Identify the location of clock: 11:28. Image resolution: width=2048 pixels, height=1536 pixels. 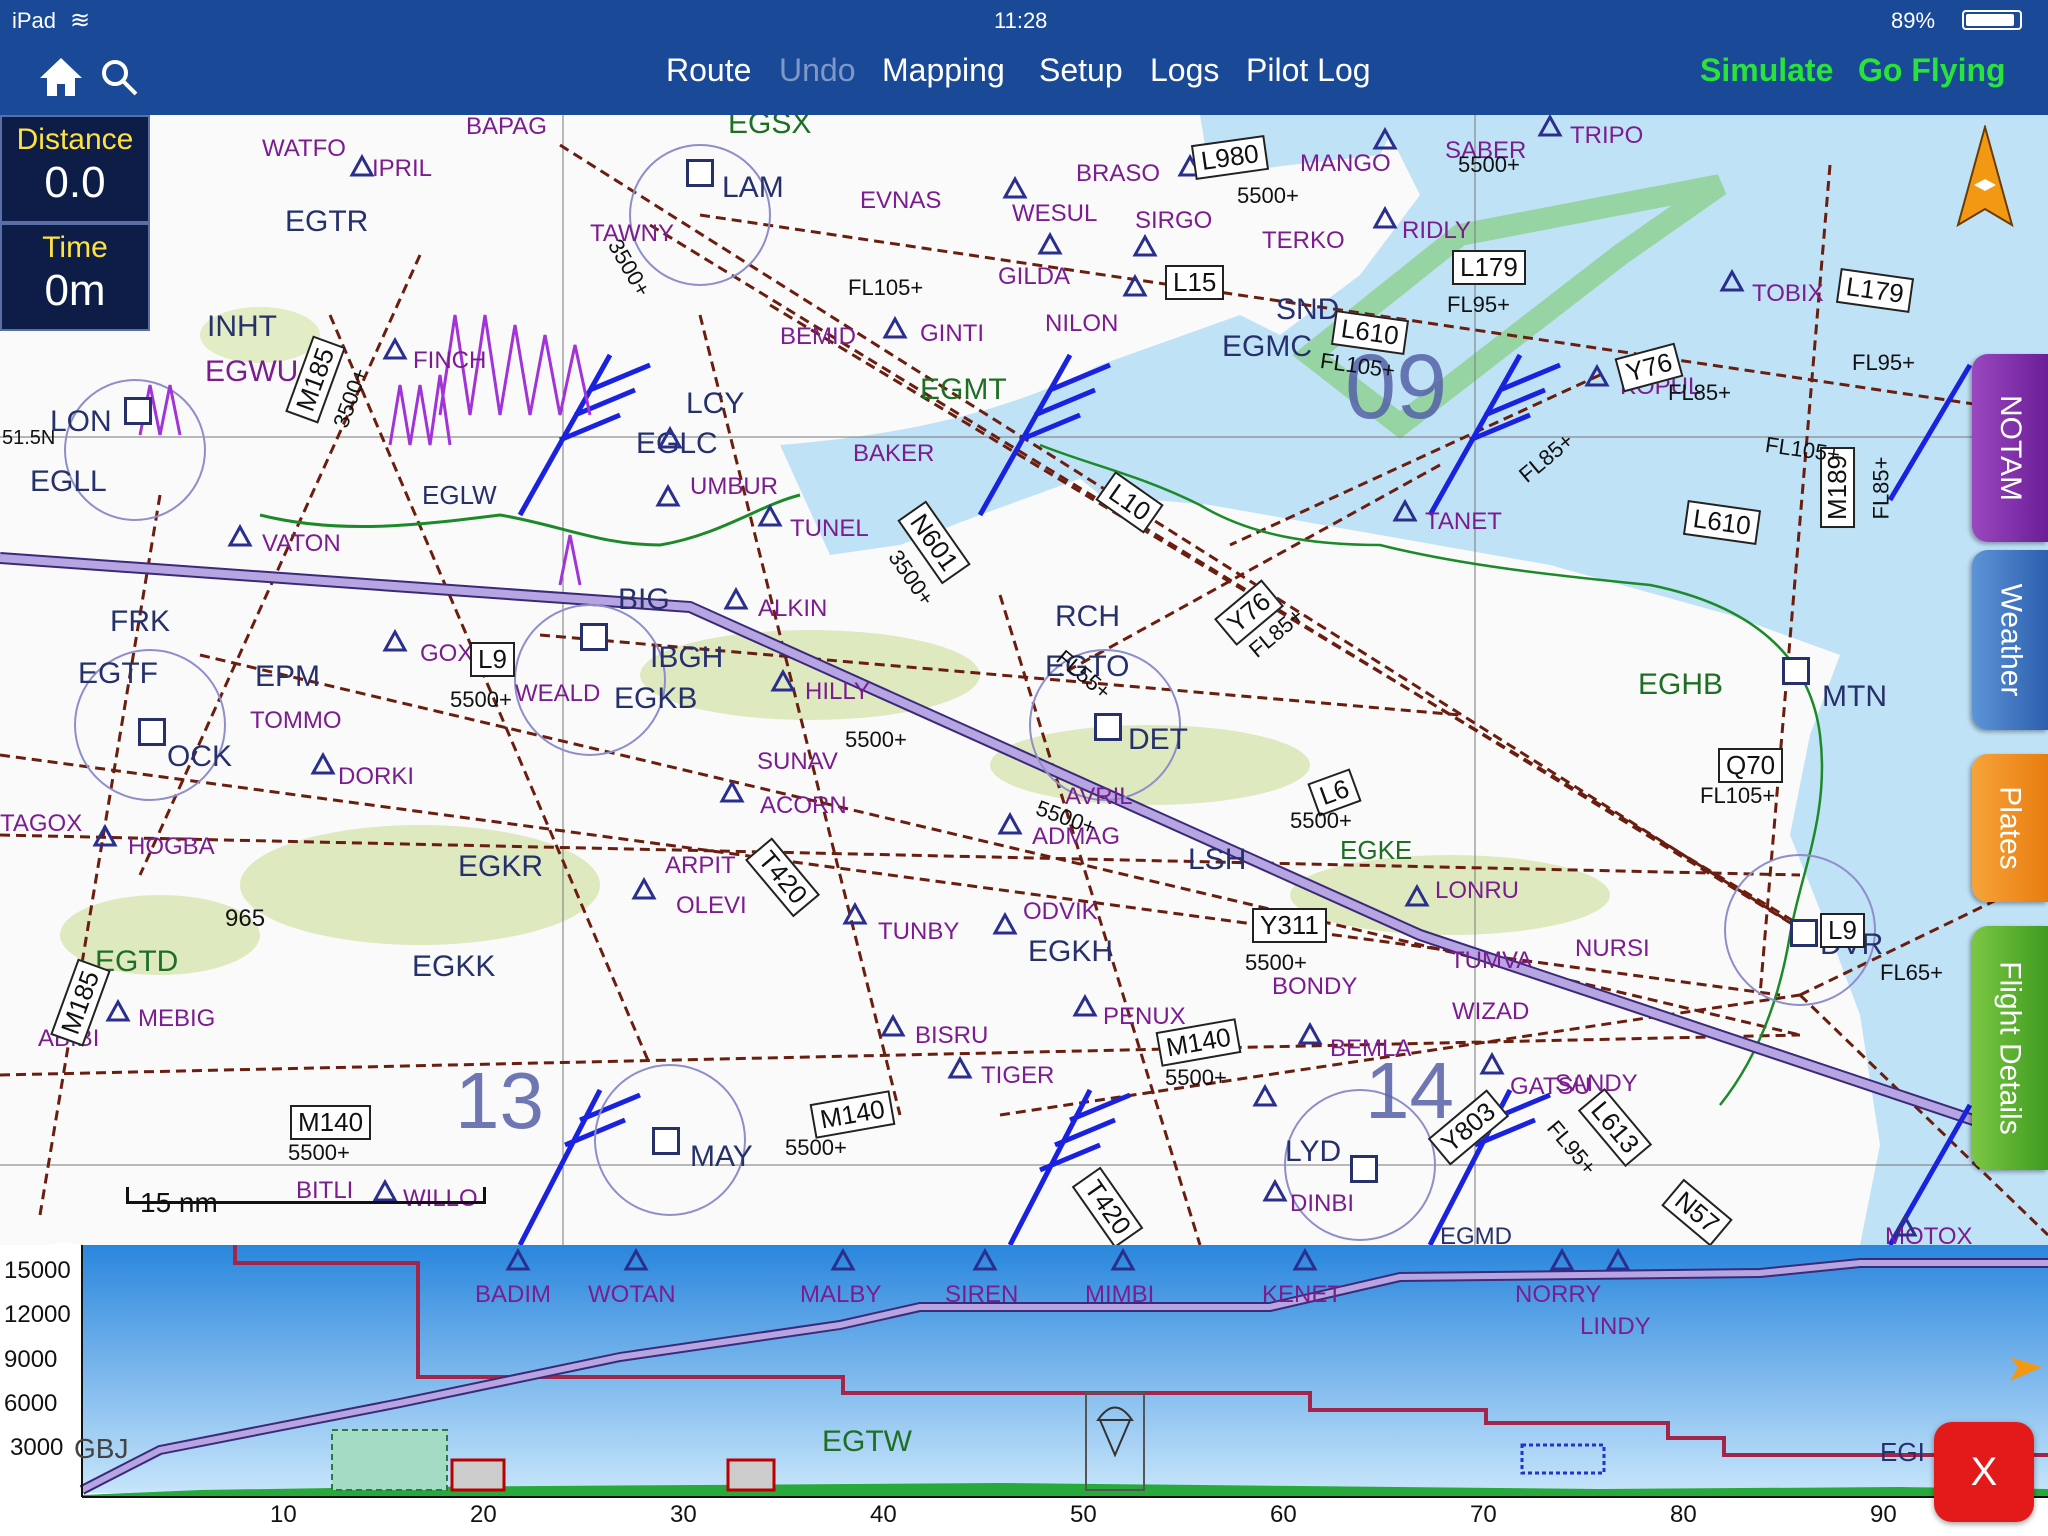
(1021, 20).